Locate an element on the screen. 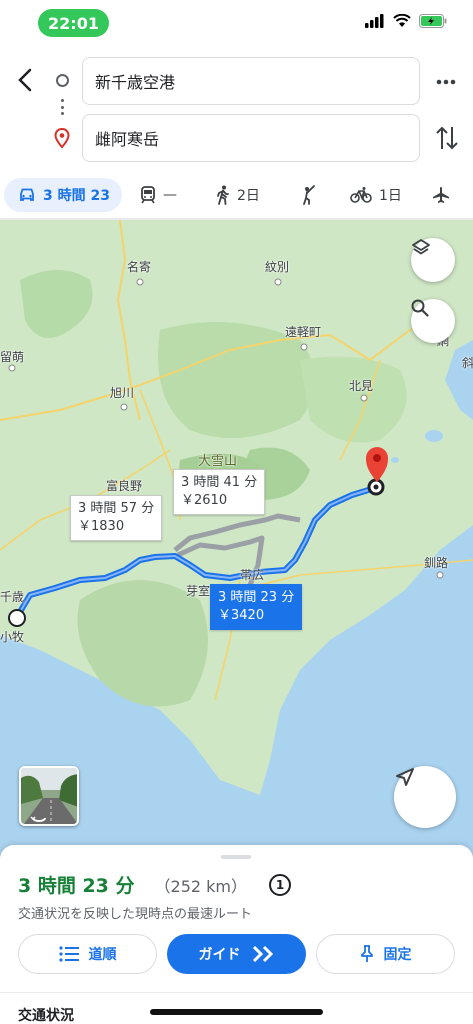 The height and width of the screenshot is (1024, 473). street-view-thumbnail is located at coordinates (49, 796).